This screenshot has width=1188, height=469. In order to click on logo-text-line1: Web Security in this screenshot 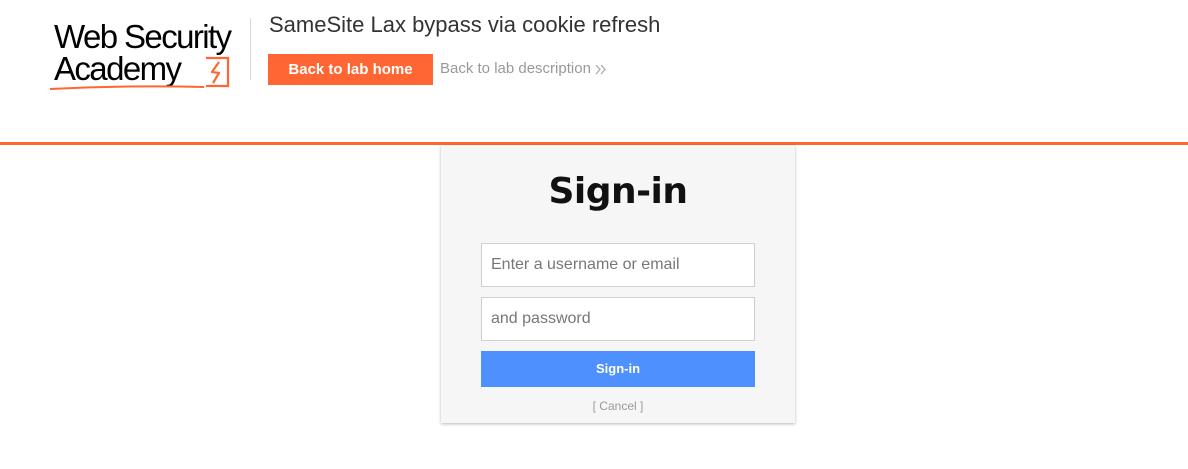, I will do `click(143, 36)`.